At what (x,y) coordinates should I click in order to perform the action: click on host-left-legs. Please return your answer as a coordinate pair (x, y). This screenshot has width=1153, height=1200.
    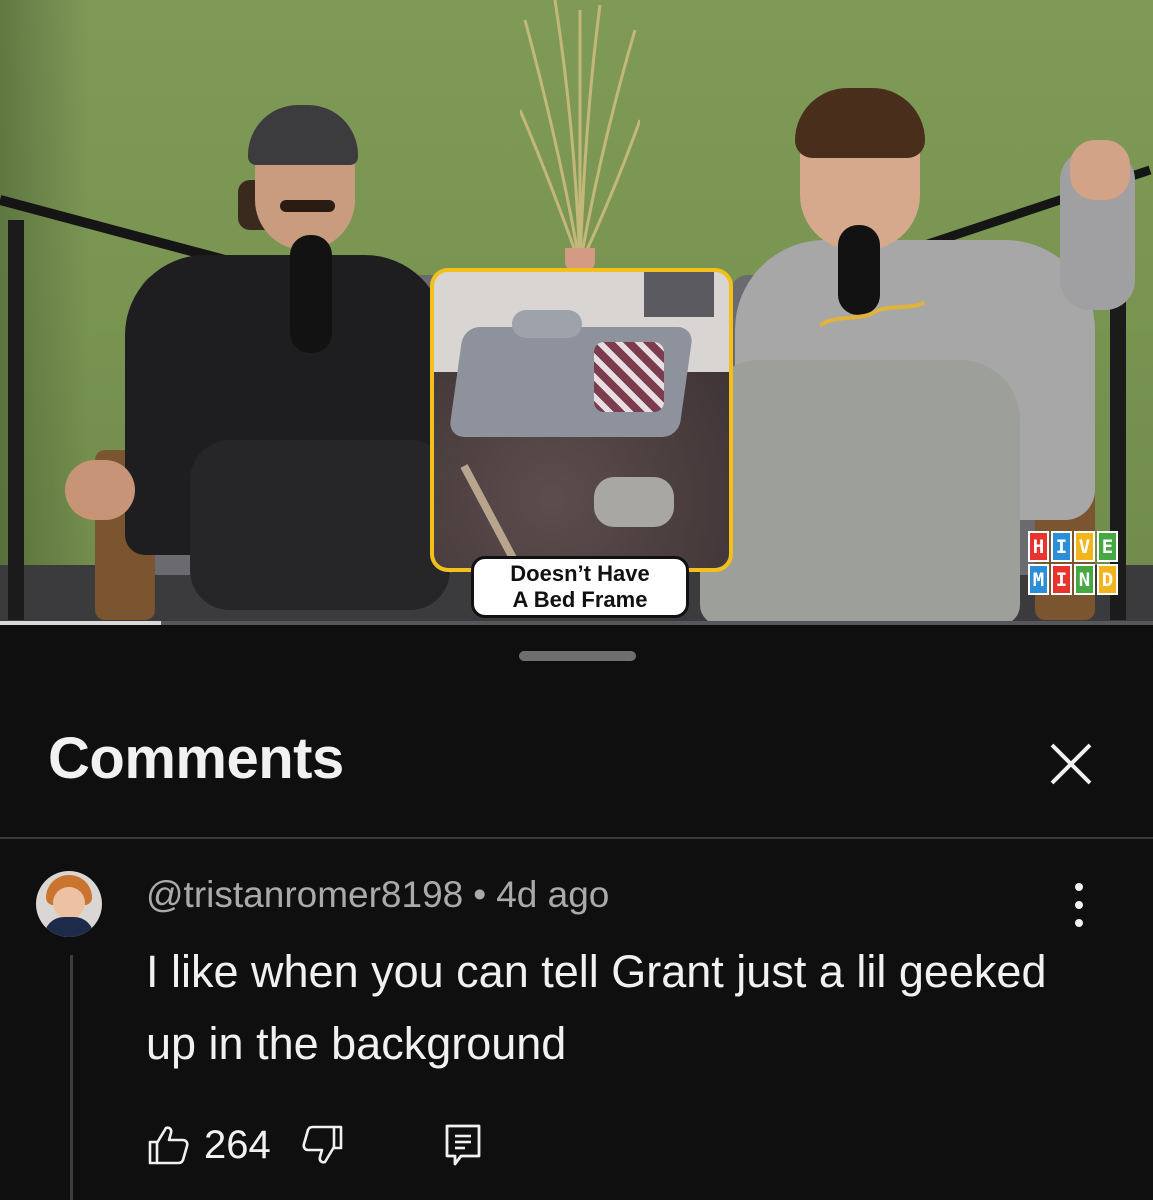
    Looking at the image, I should click on (320, 525).